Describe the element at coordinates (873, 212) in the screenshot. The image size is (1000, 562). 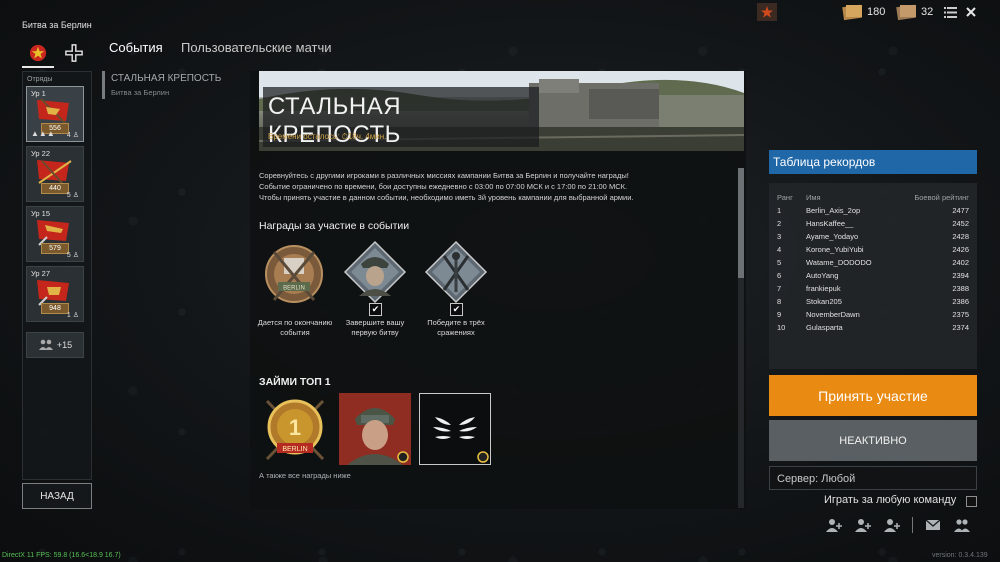
I see `leaderboard-row: 1 Berlin_Axis_2op 2477` at that location.